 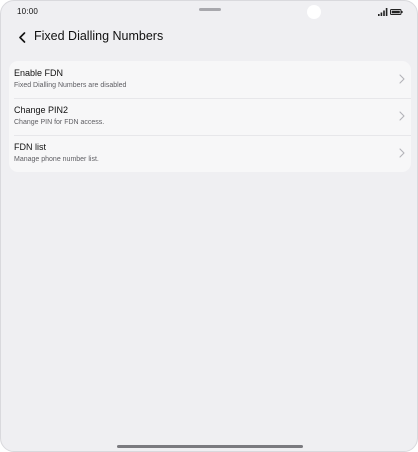 I want to click on status-time: 10:00, so click(x=28, y=11).